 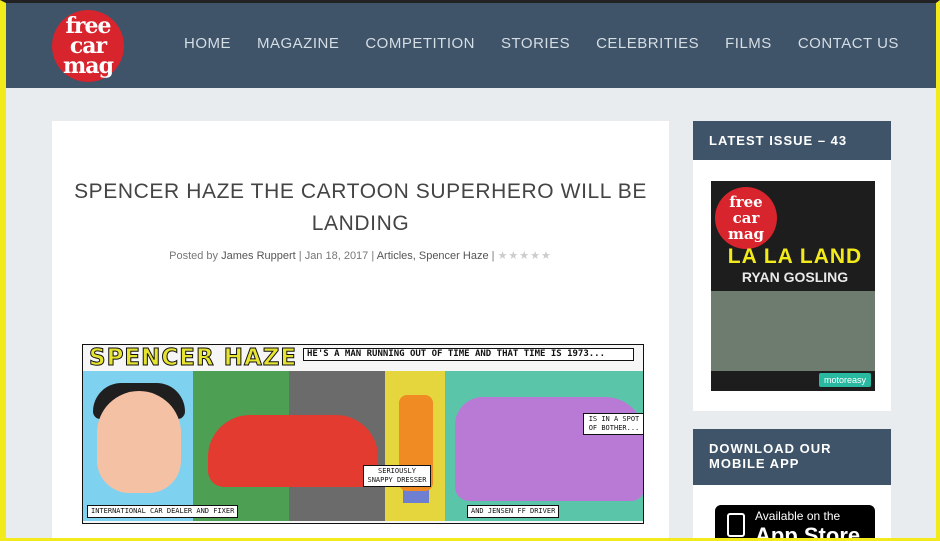 What do you see at coordinates (798, 516) in the screenshot?
I see `app-badge-small: Available on the` at bounding box center [798, 516].